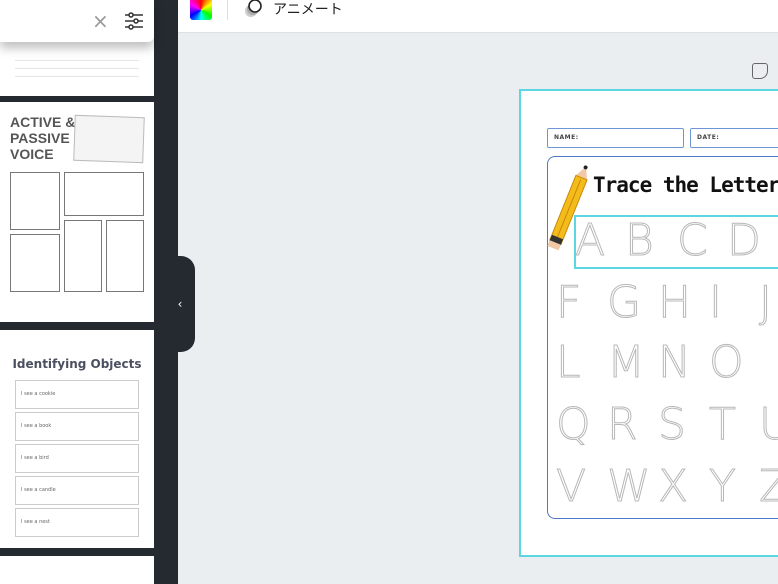 The height and width of the screenshot is (584, 778). Describe the element at coordinates (674, 302) in the screenshot. I see `trace-letter: H` at that location.